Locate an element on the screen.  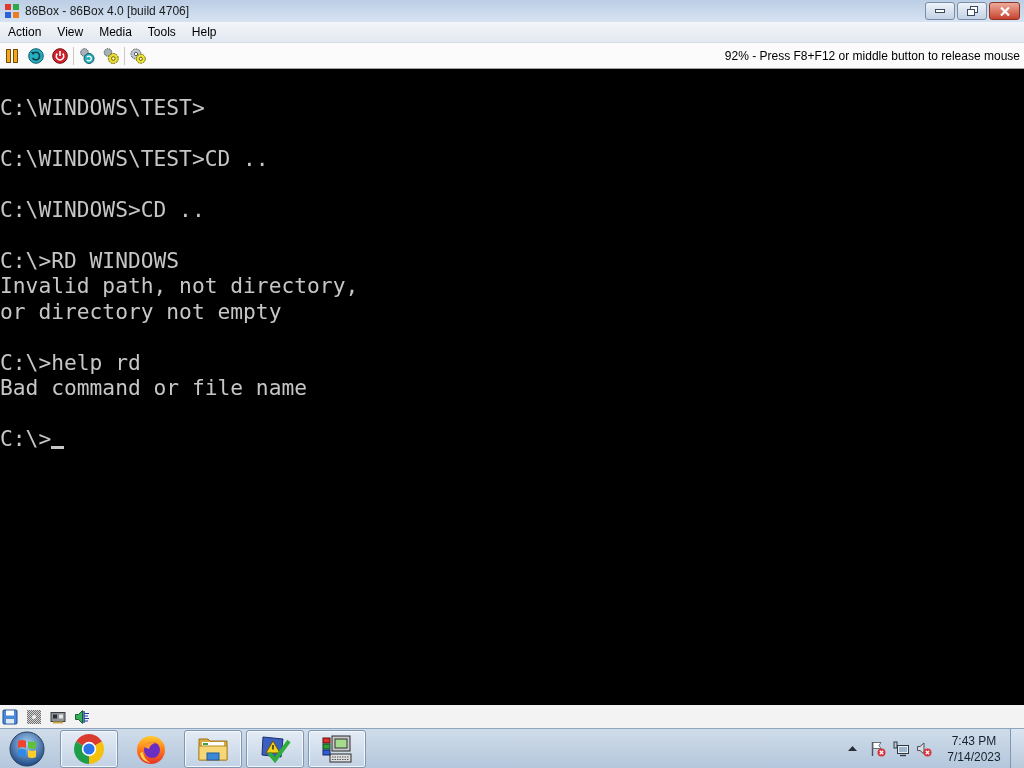
gear-arrow-icon is located at coordinates (87, 55).